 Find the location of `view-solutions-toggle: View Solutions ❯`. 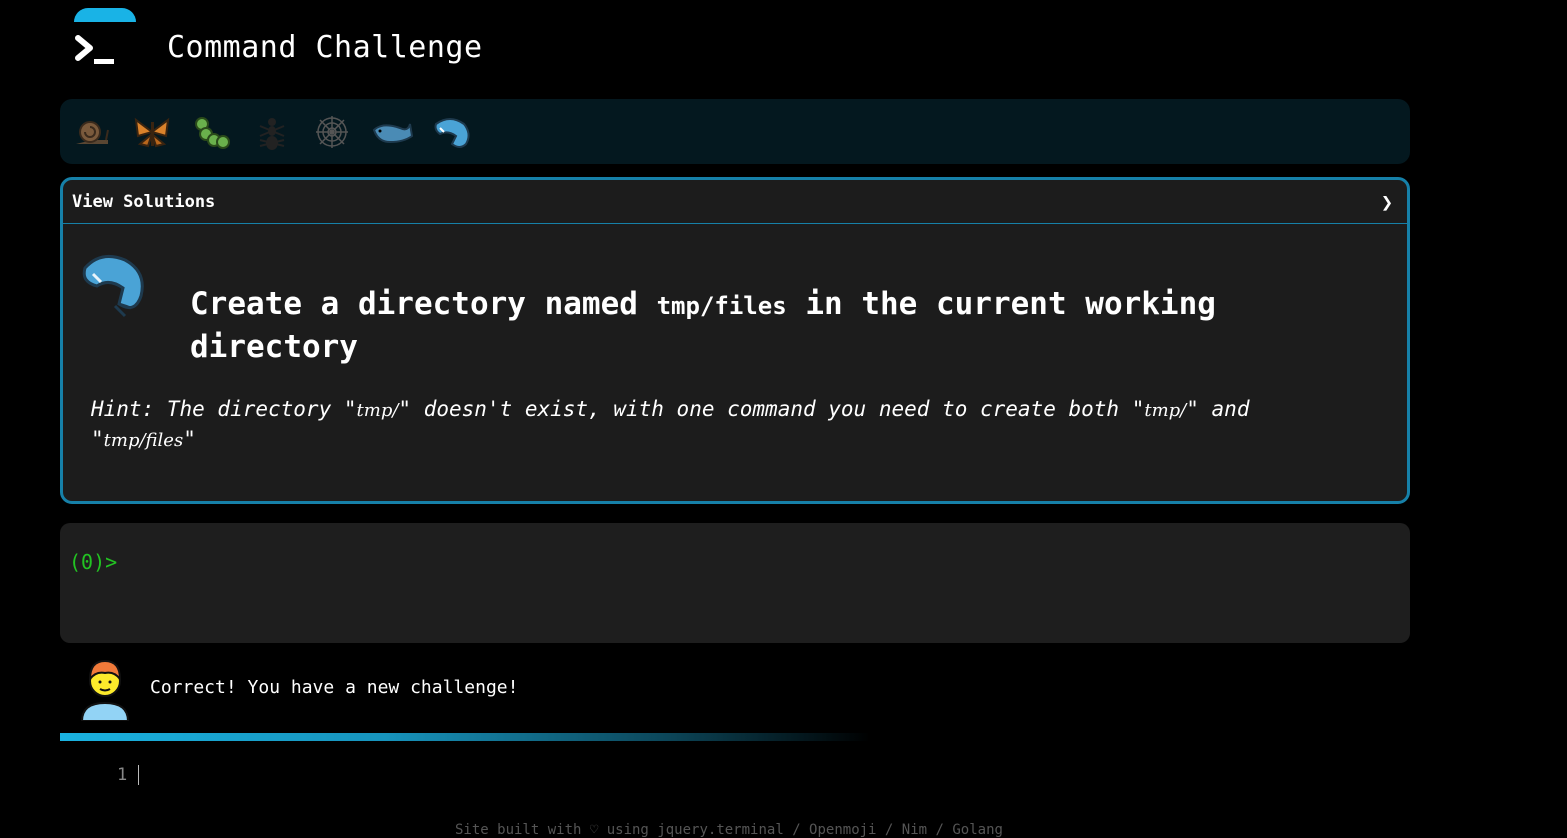

view-solutions-toggle: View Solutions ❯ is located at coordinates (735, 202).